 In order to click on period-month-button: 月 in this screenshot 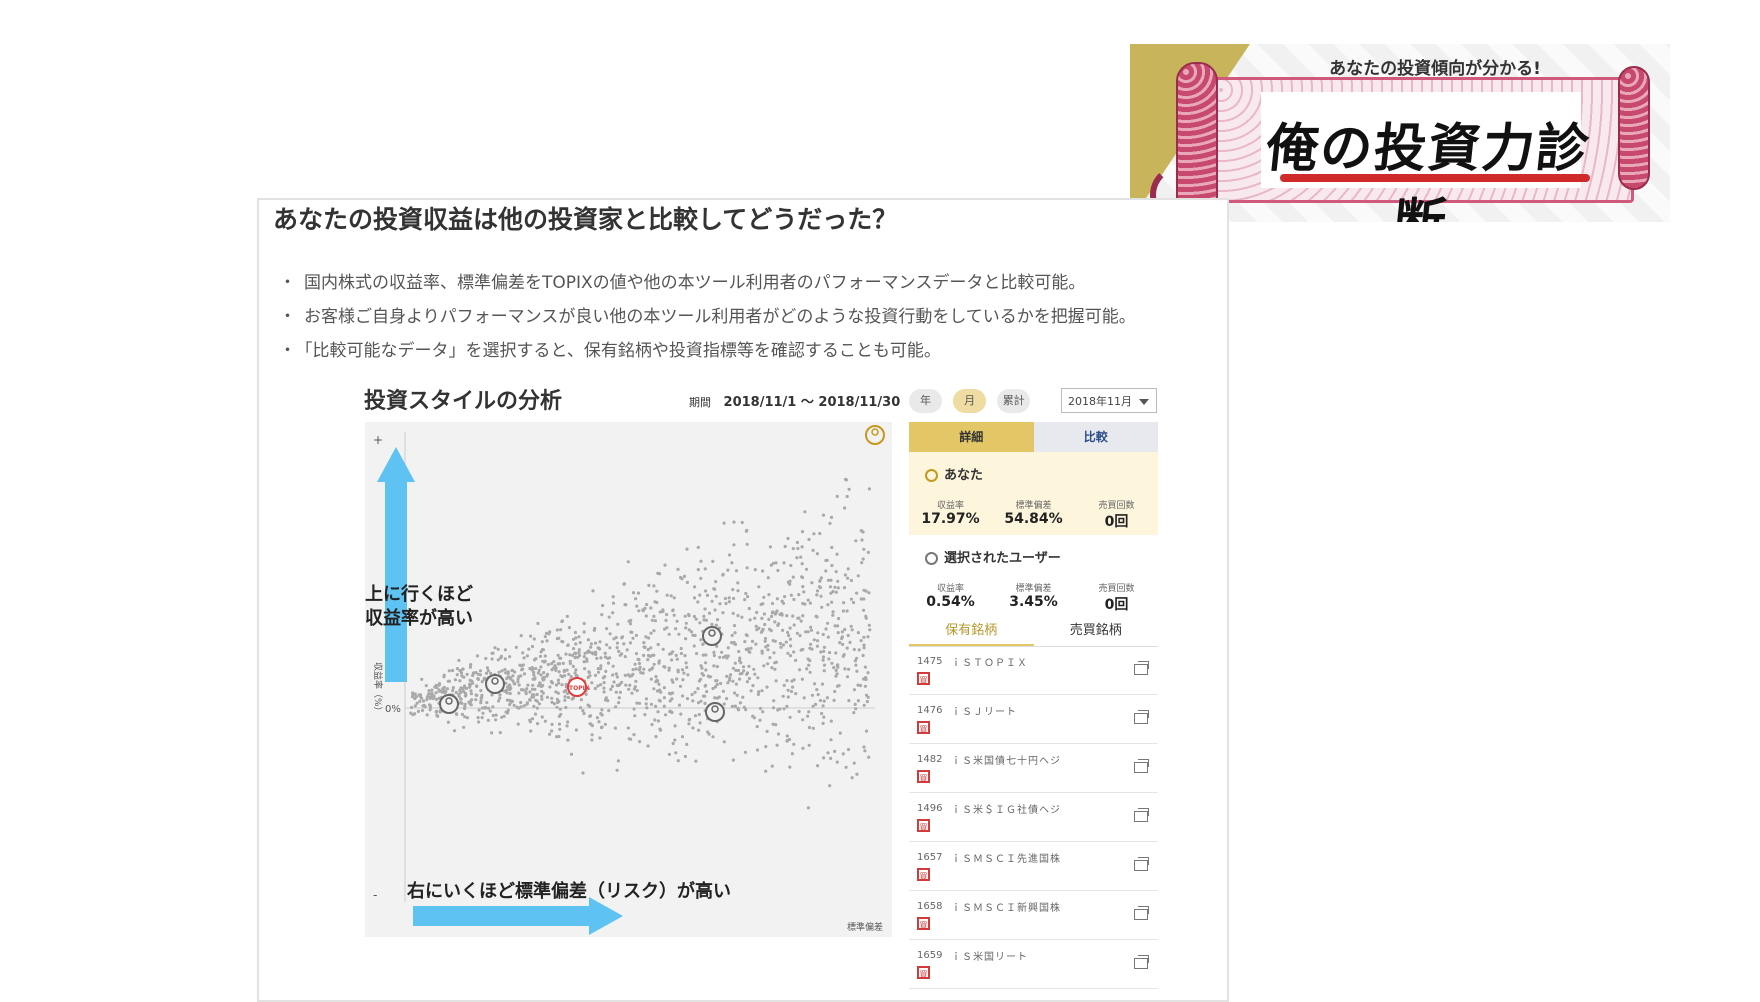, I will do `click(970, 401)`.